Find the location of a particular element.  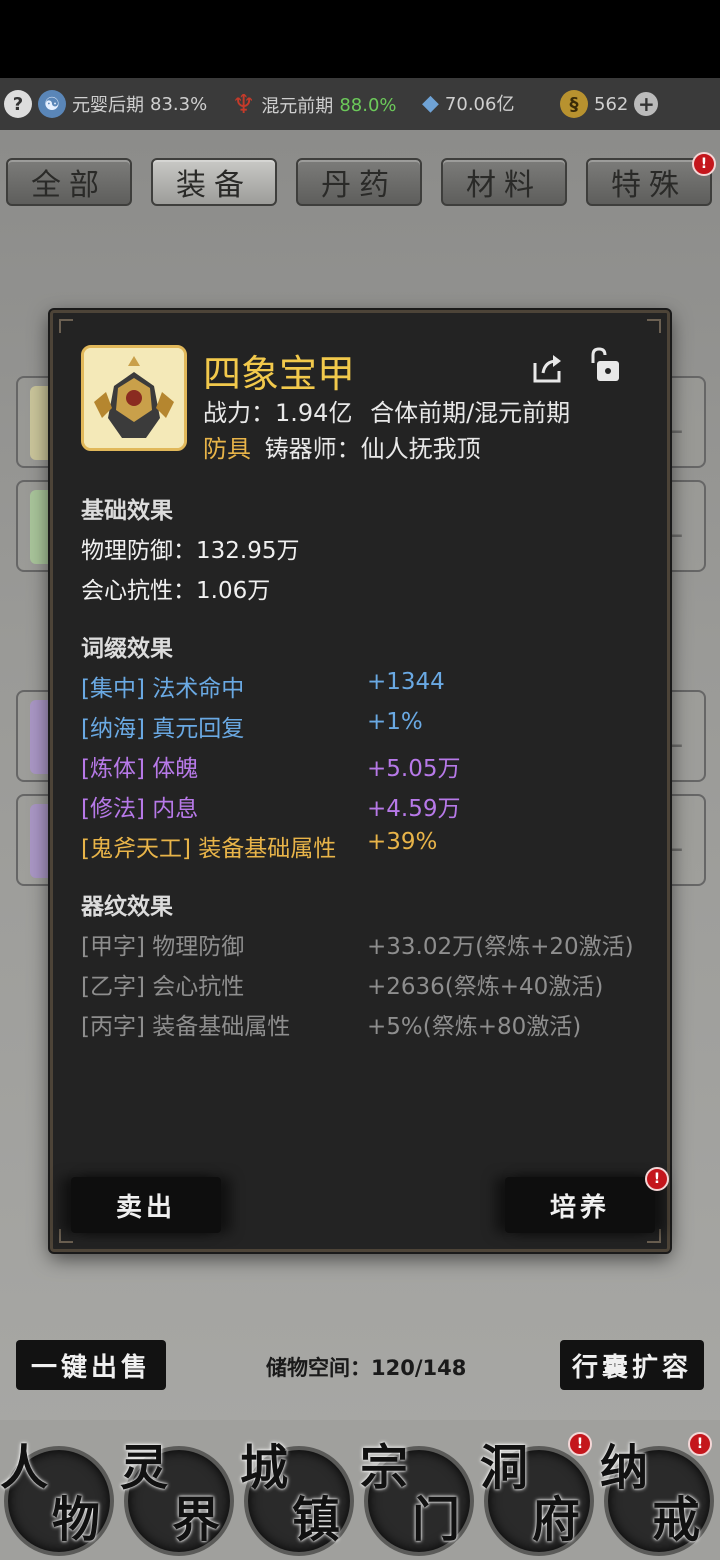

realm-label: 元婴后期 is located at coordinates (108, 105).